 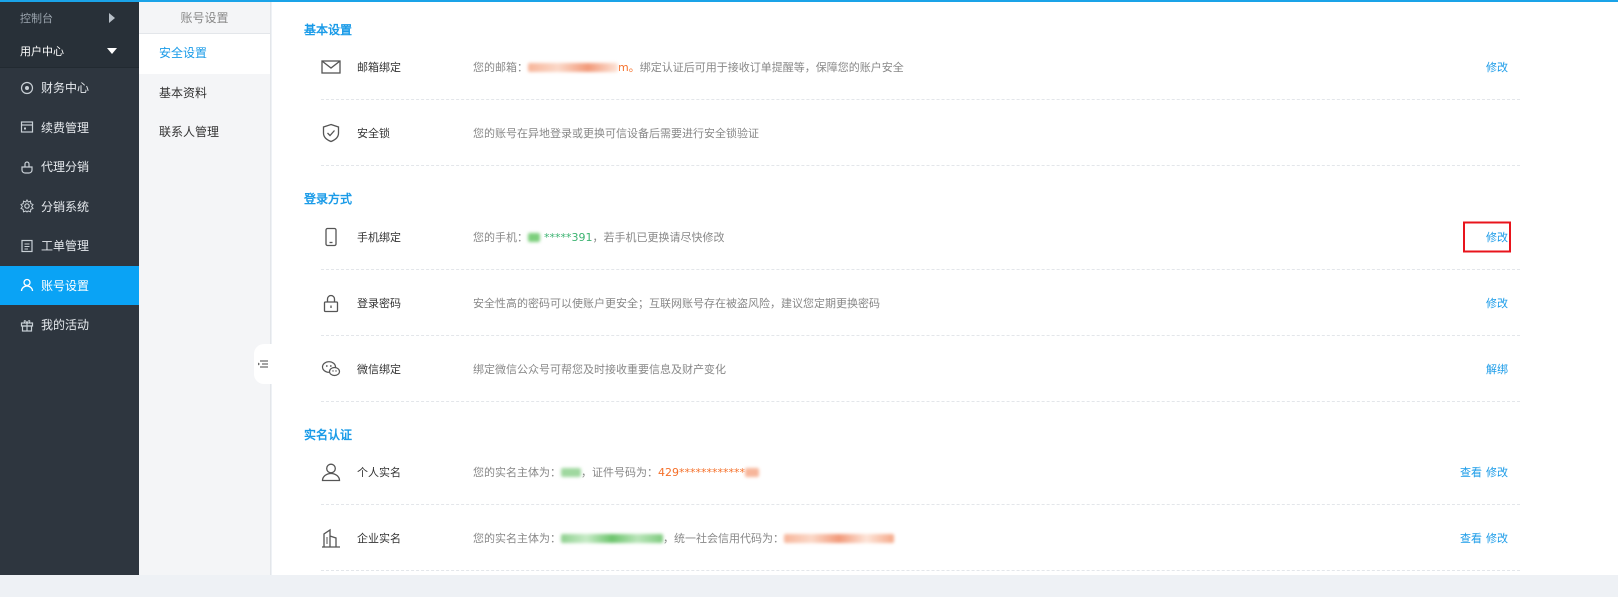 What do you see at coordinates (331, 303) in the screenshot?
I see `lock-icon` at bounding box center [331, 303].